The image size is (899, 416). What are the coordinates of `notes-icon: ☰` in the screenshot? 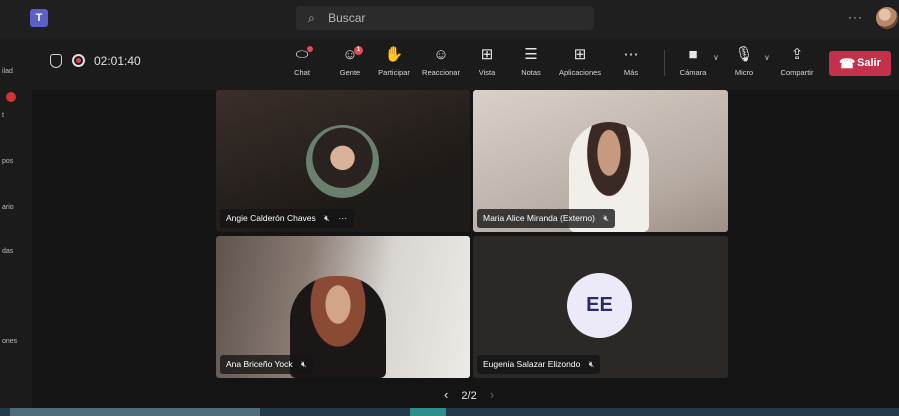 It's located at (531, 54).